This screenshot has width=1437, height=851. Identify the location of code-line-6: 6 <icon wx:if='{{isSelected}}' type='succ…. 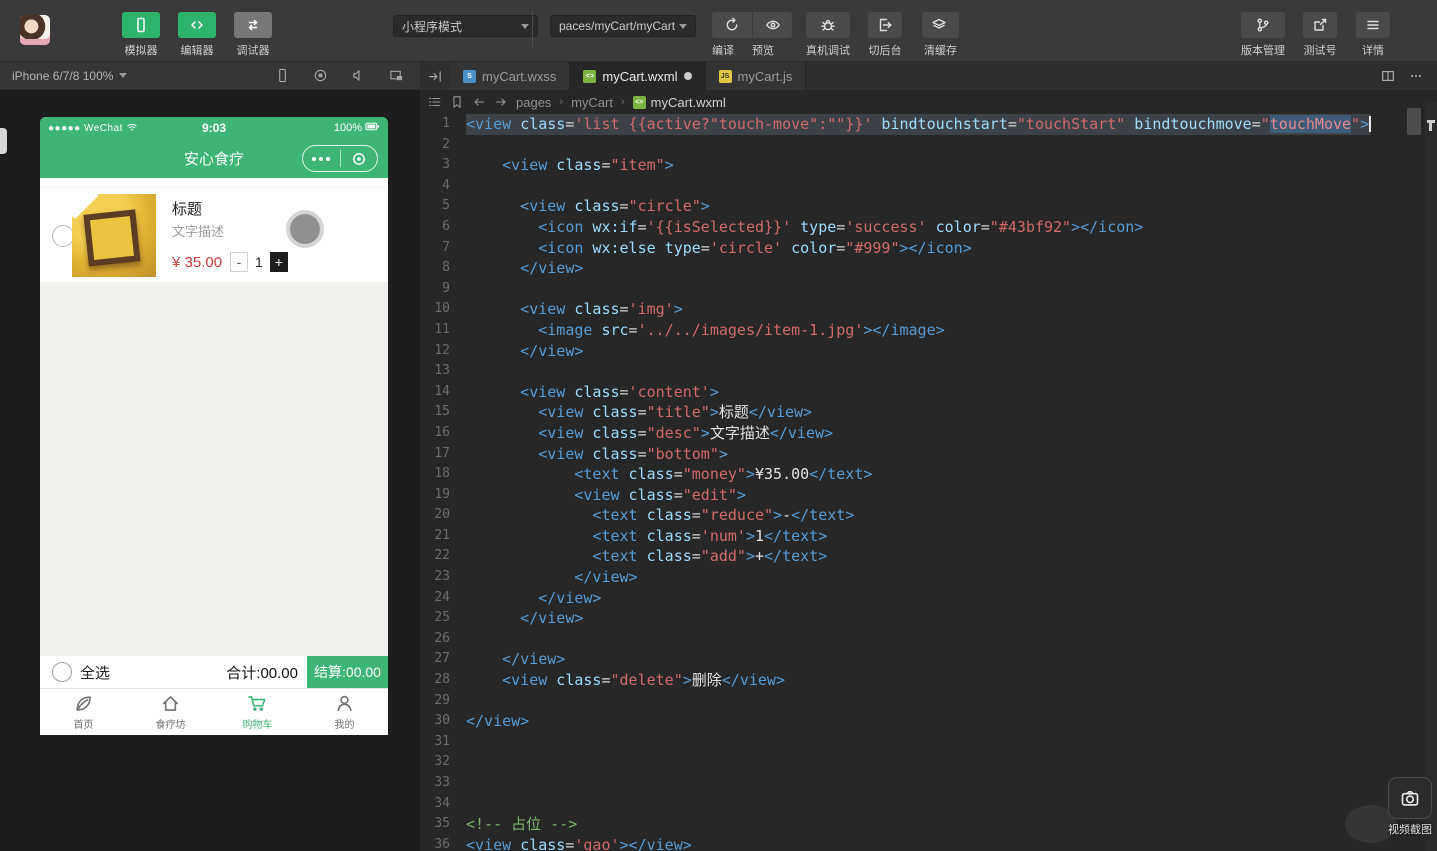
(928, 227).